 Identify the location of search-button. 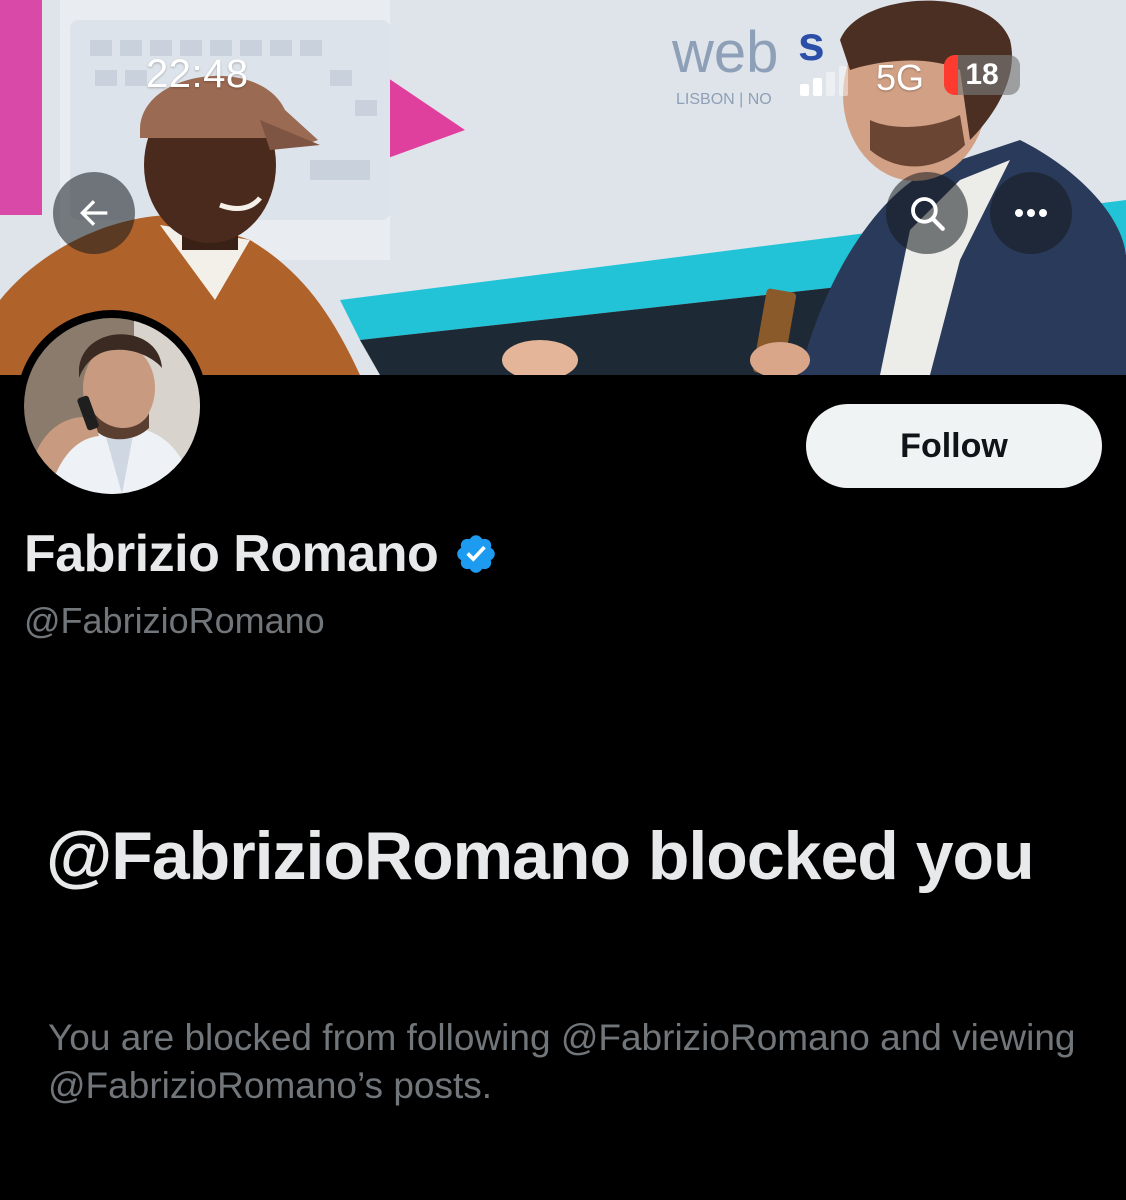
(927, 213).